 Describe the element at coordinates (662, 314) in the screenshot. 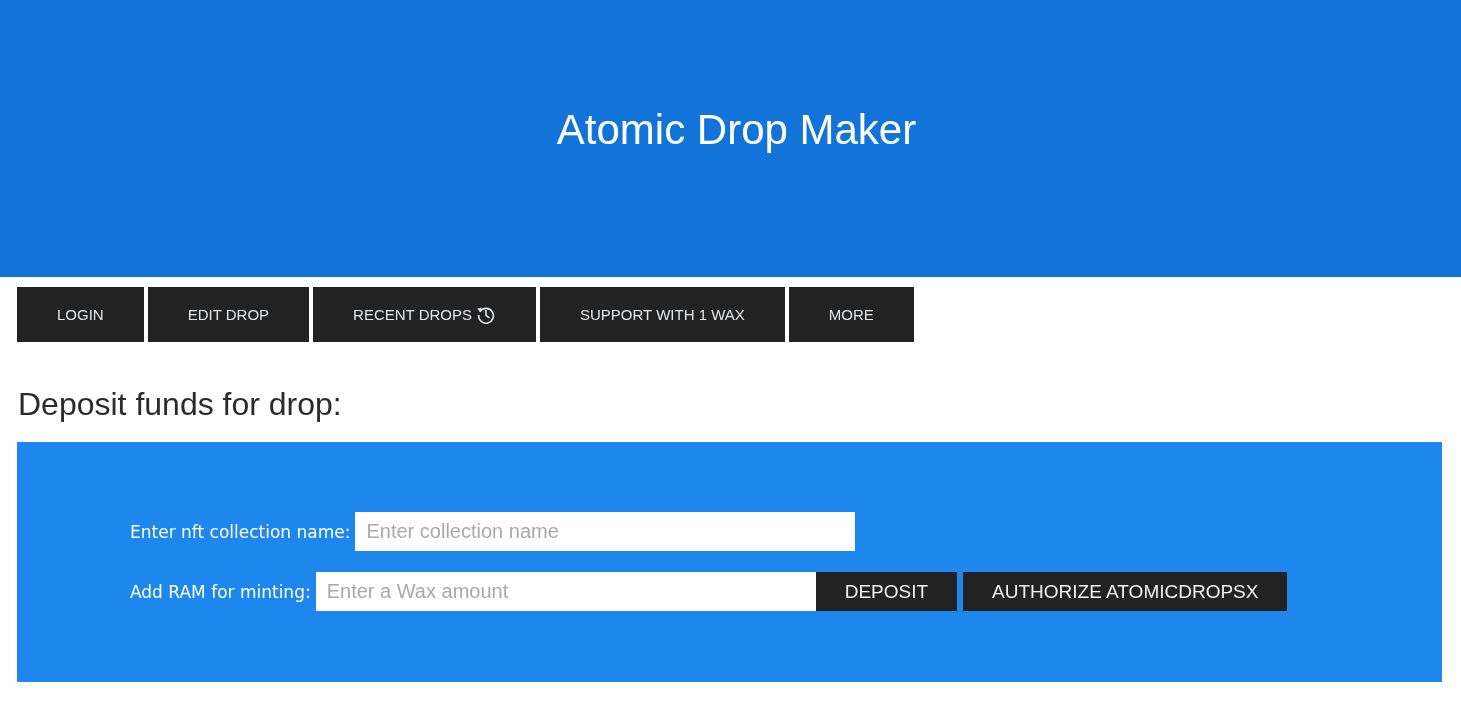

I see `nav-button: SUPPORT WITH 1 WAX` at that location.